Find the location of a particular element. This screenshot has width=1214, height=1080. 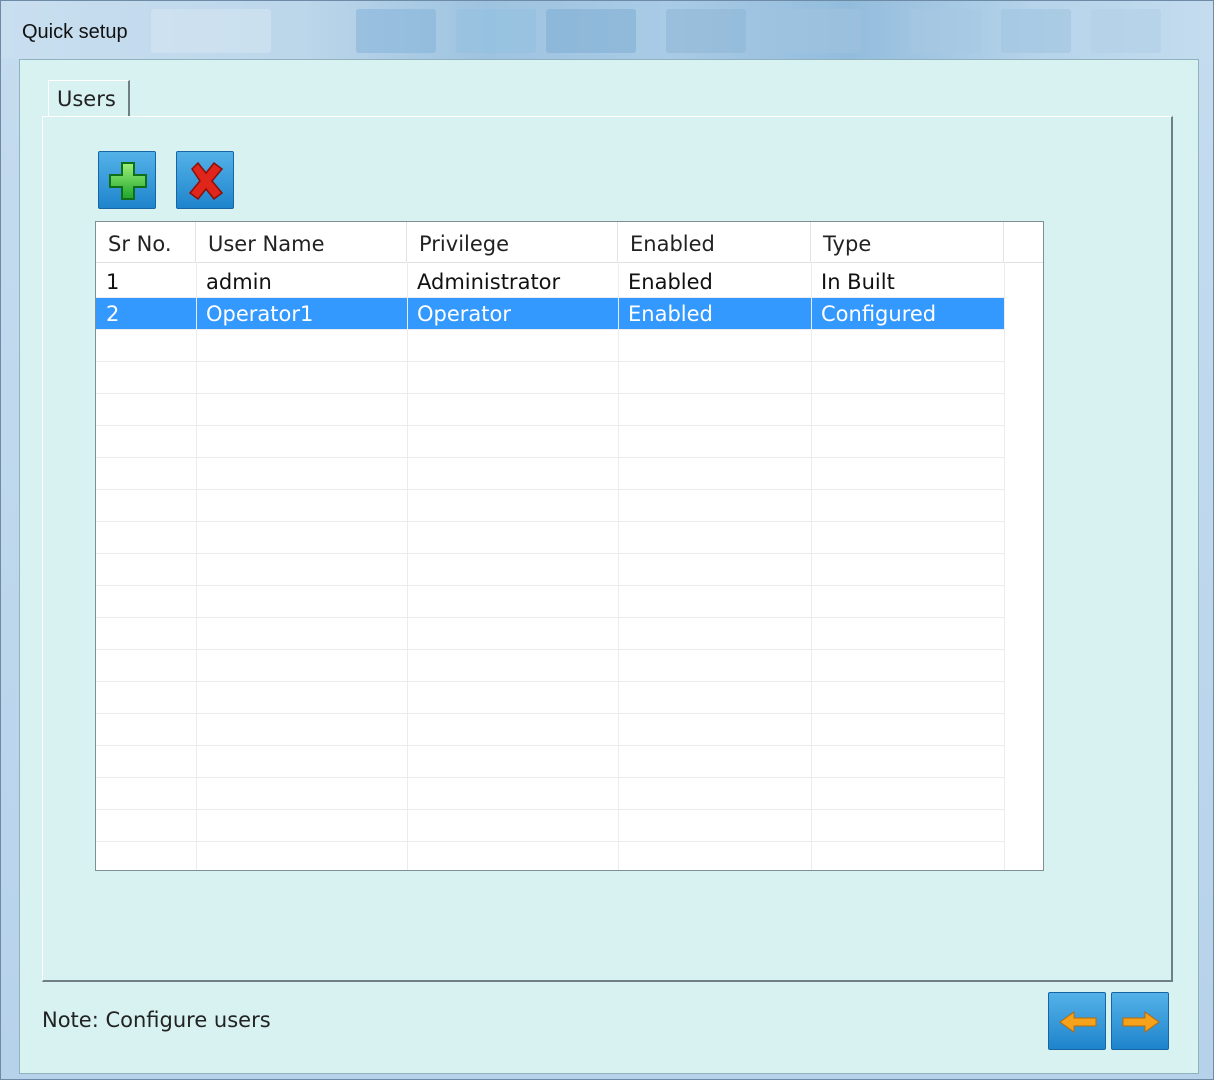

cell-privilege: Administrator is located at coordinates (489, 282).